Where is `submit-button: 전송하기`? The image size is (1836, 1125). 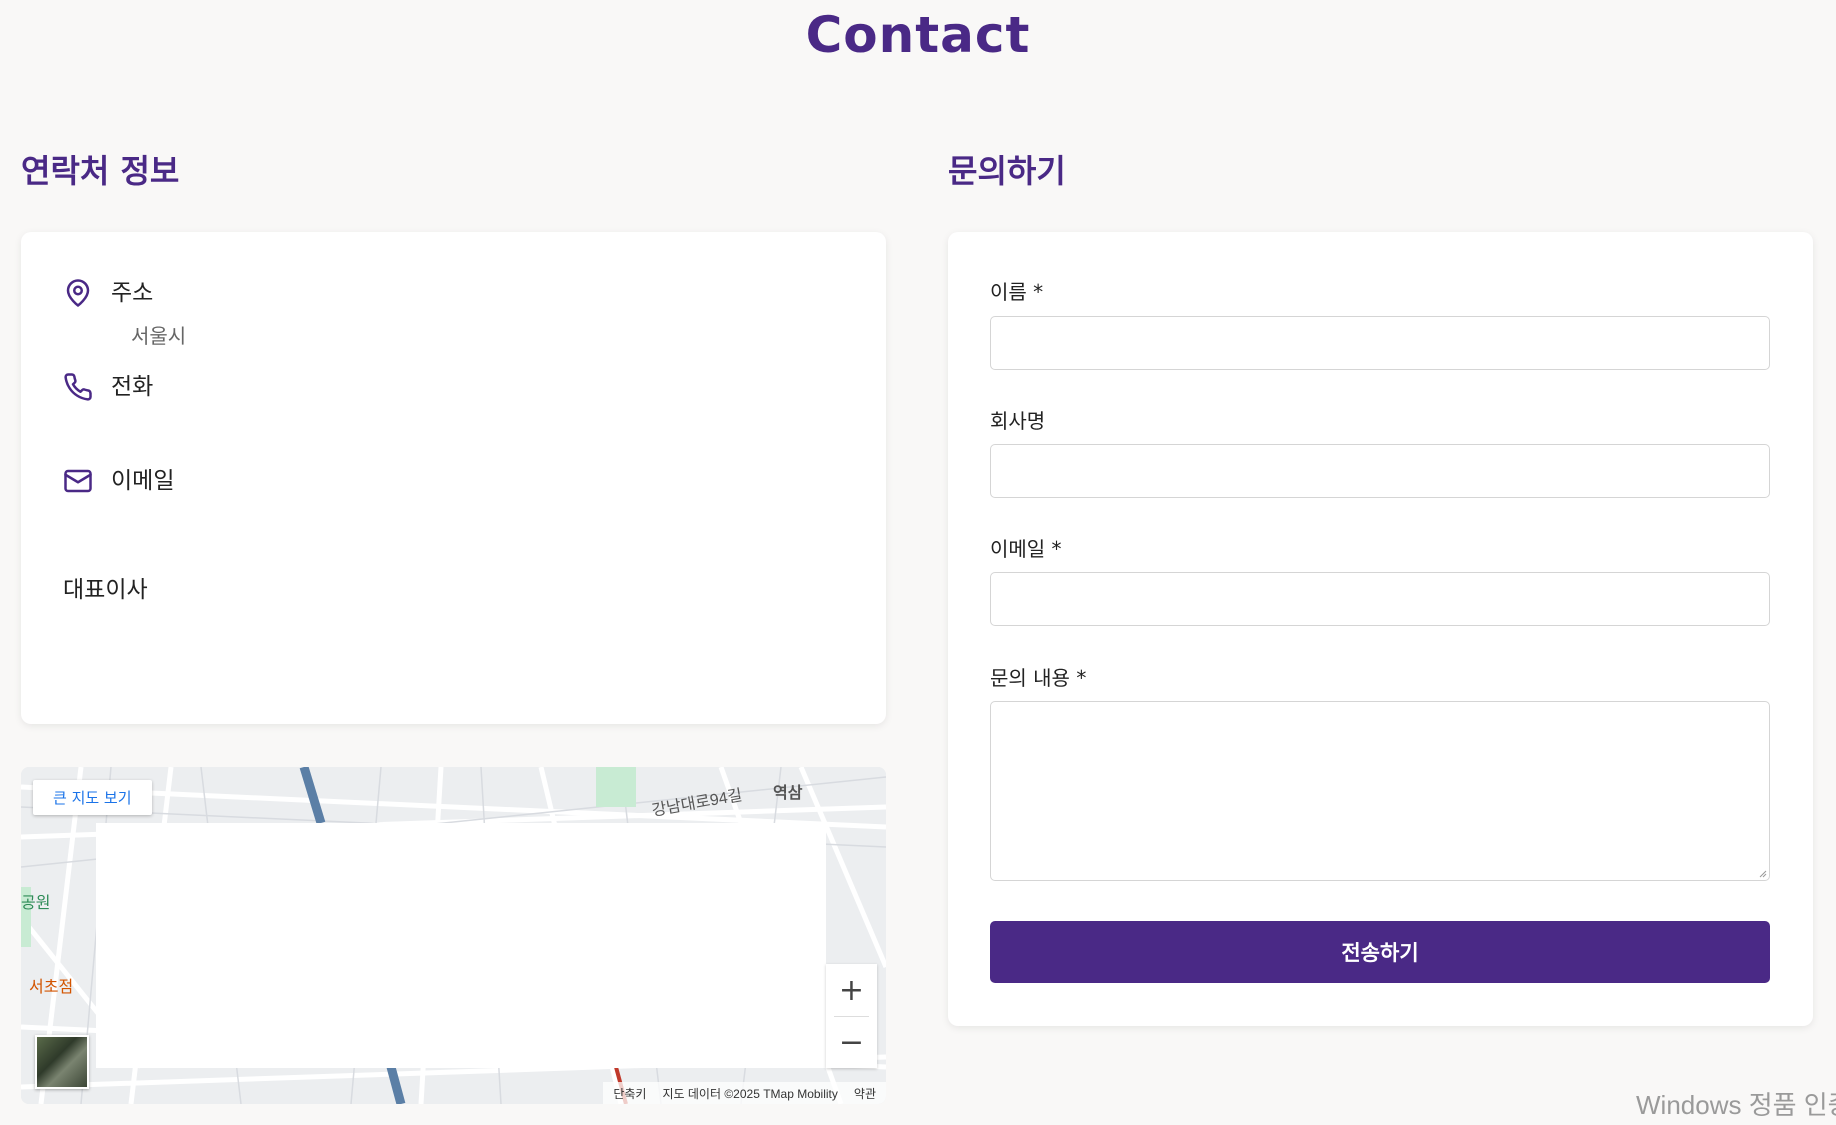 submit-button: 전송하기 is located at coordinates (1380, 952).